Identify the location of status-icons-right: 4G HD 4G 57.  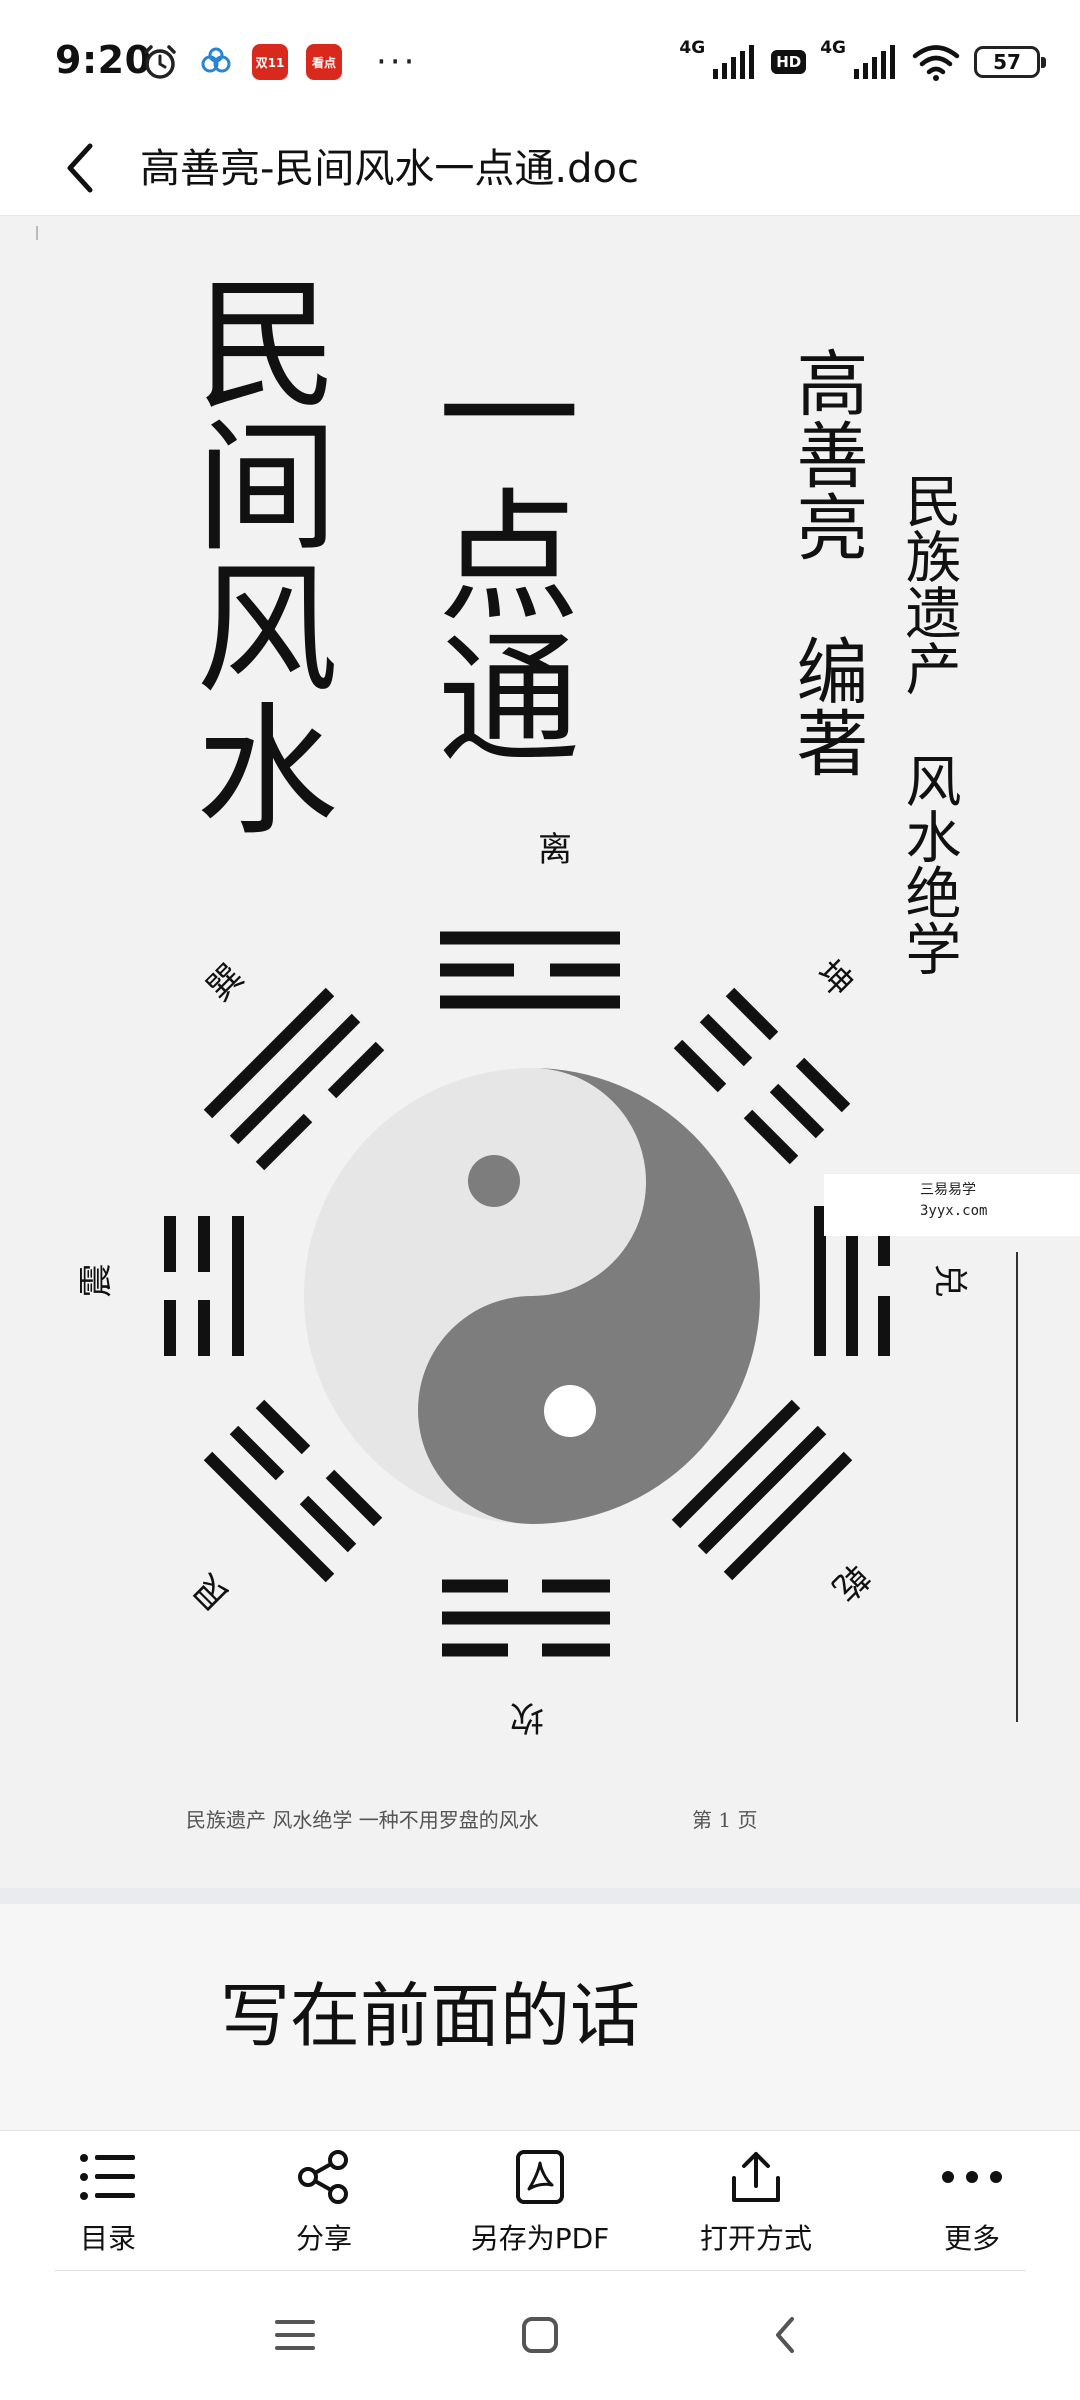
(862, 62).